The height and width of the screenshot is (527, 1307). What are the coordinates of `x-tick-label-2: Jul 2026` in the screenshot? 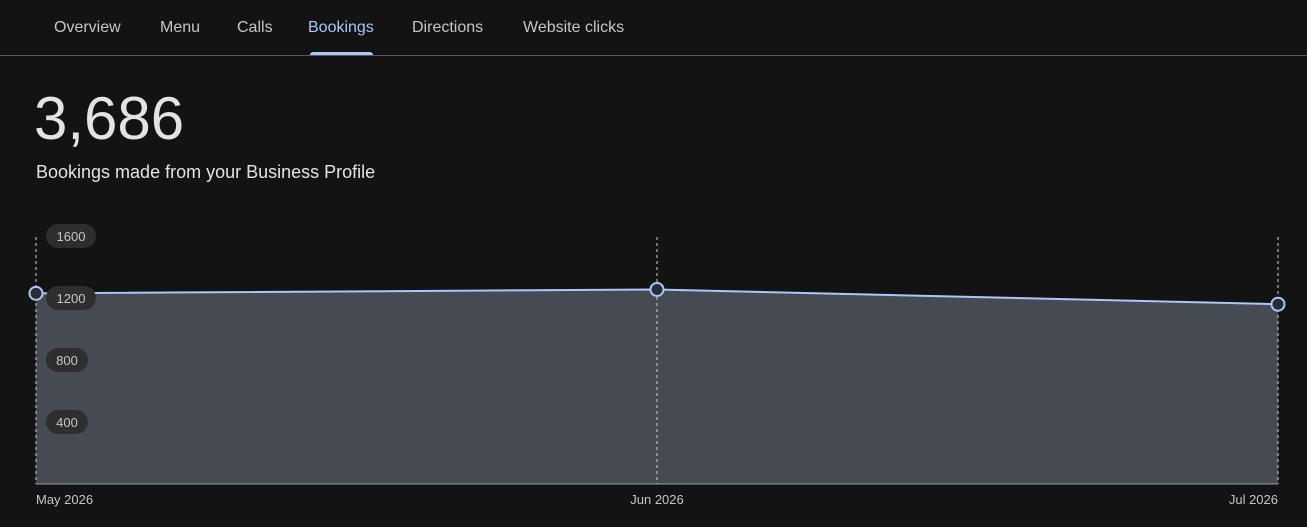 It's located at (1253, 499).